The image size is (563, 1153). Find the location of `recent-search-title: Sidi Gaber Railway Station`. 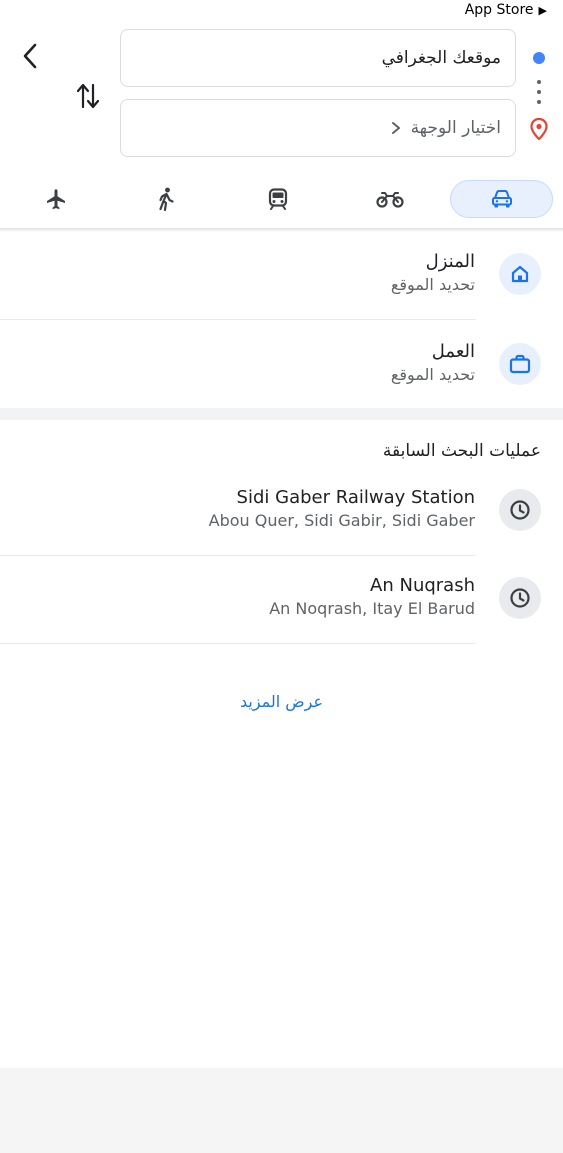

recent-search-title: Sidi Gaber Railway Station is located at coordinates (355, 497).